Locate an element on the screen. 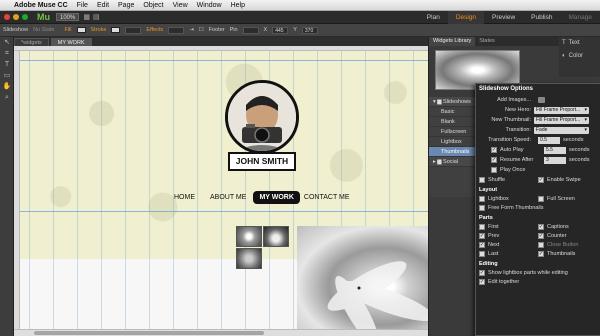 The height and width of the screenshot is (336, 600). menu-window: Window is located at coordinates (209, 5).